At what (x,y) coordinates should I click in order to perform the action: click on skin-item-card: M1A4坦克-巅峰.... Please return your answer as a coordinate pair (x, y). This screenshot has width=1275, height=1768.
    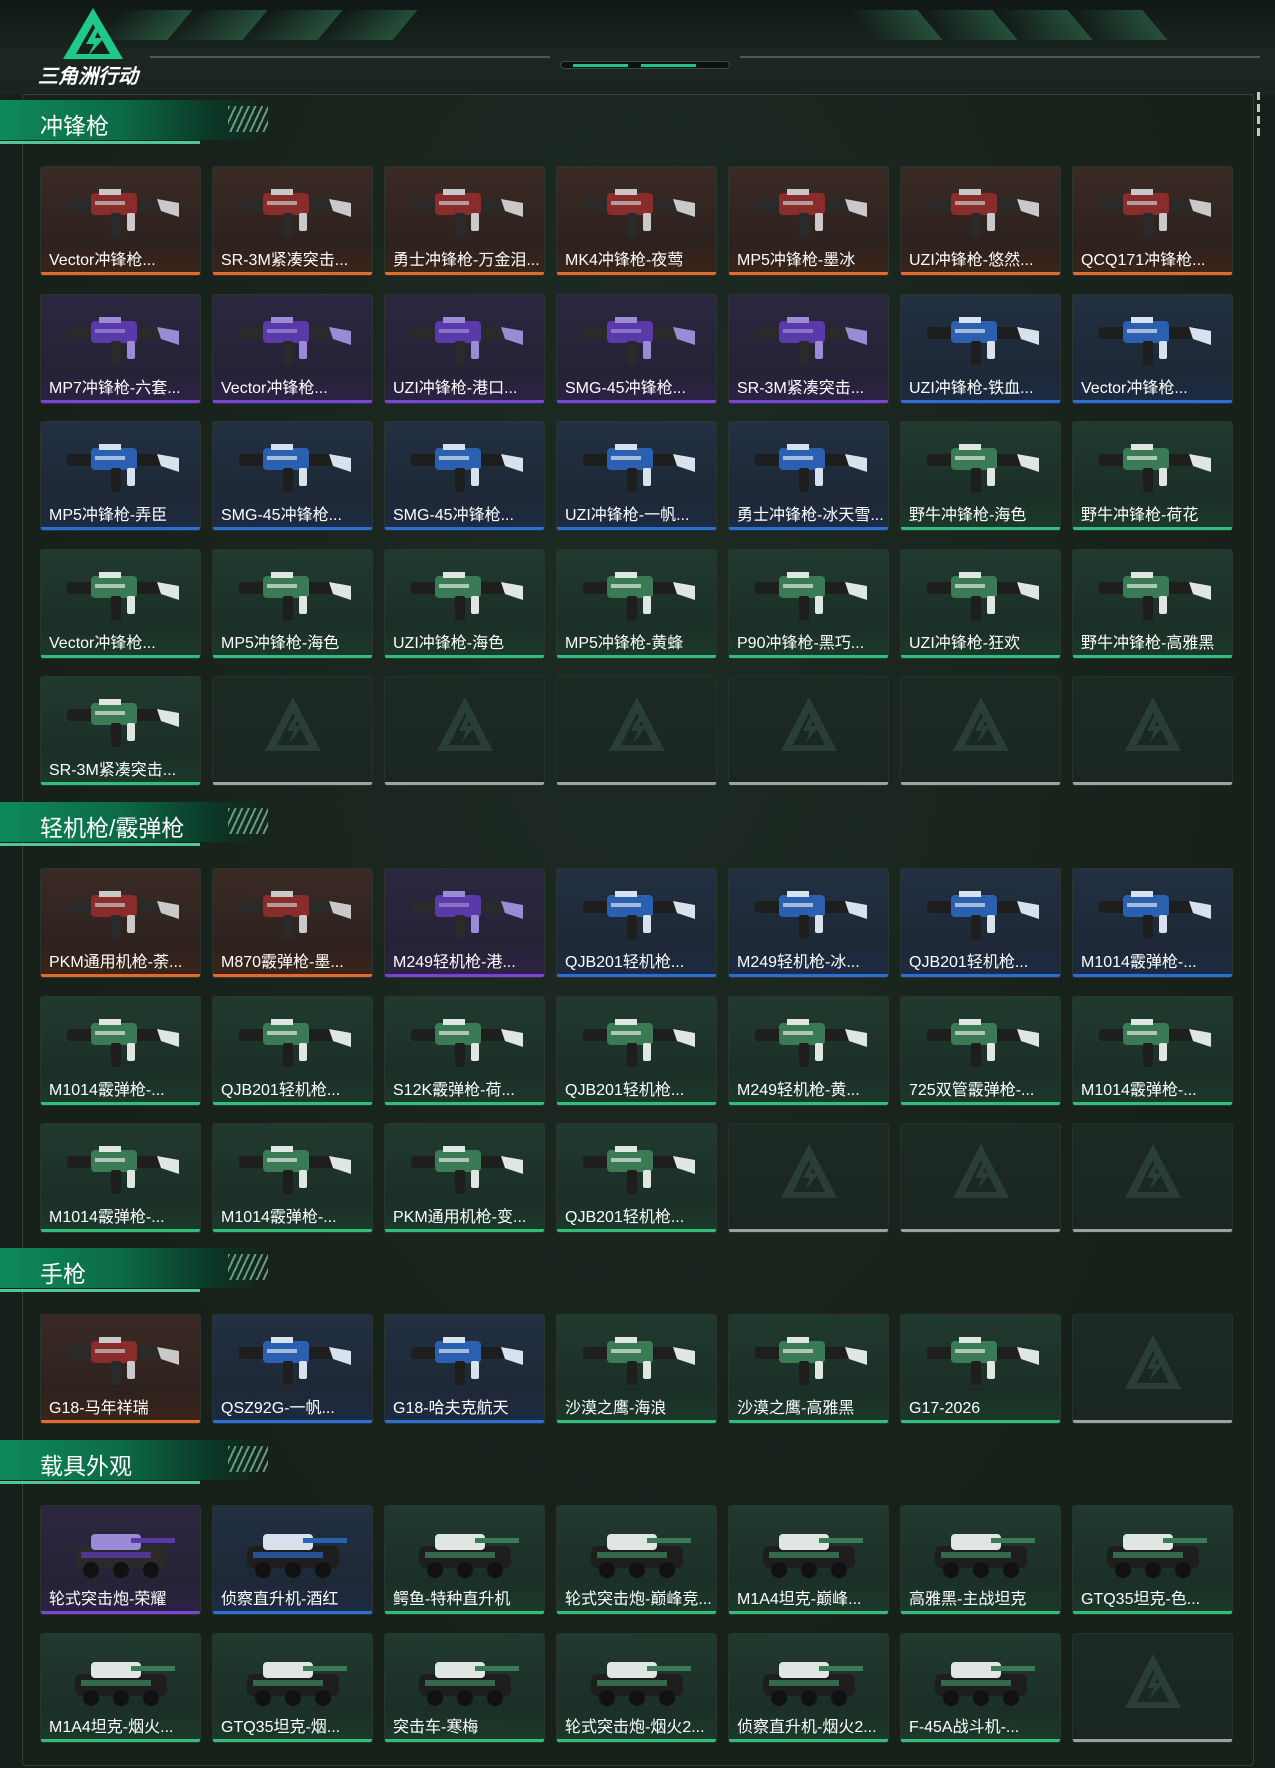
    Looking at the image, I should click on (808, 1560).